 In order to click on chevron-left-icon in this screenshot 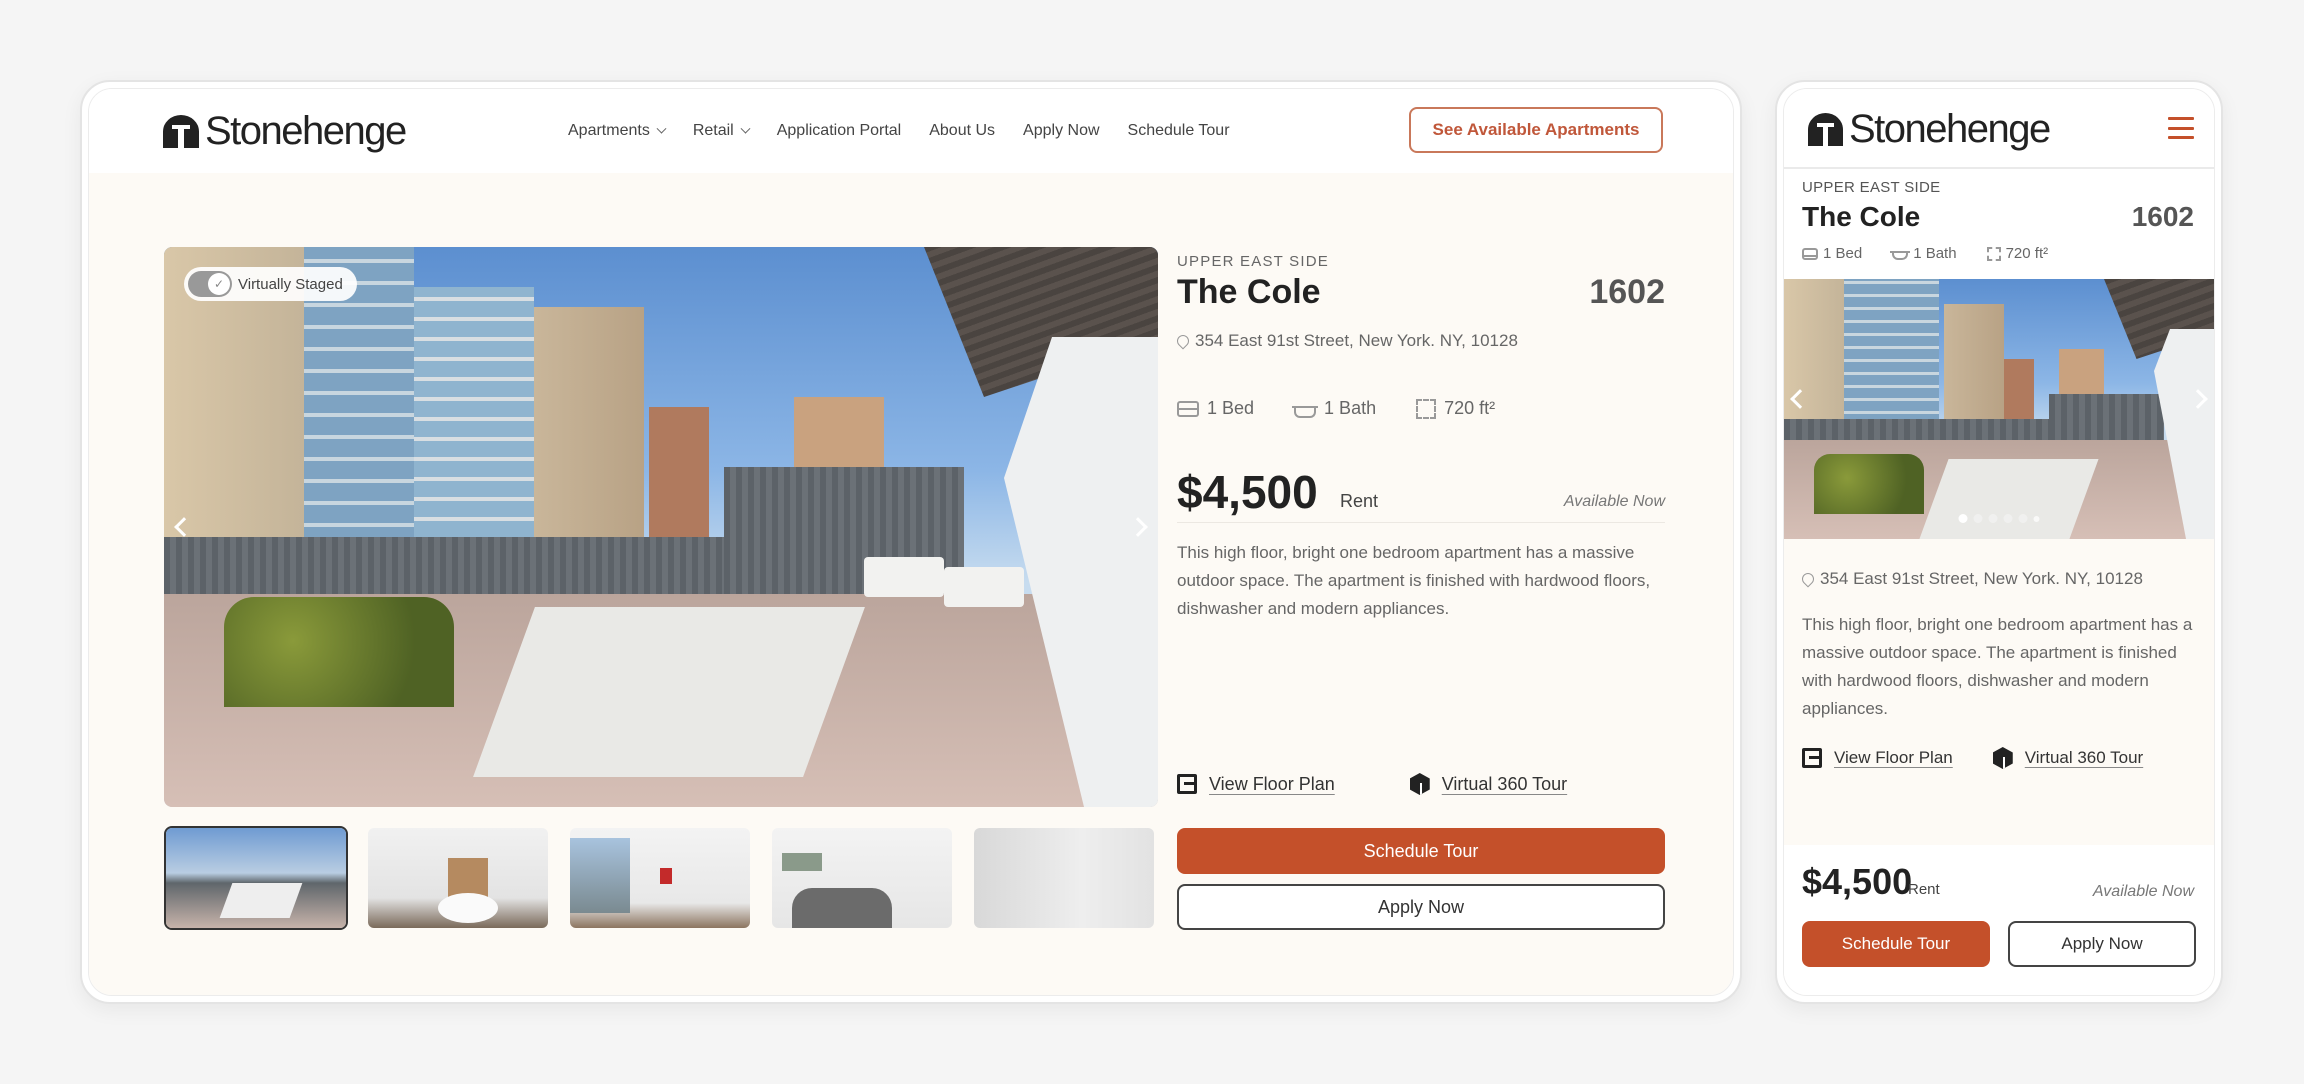, I will do `click(1800, 399)`.